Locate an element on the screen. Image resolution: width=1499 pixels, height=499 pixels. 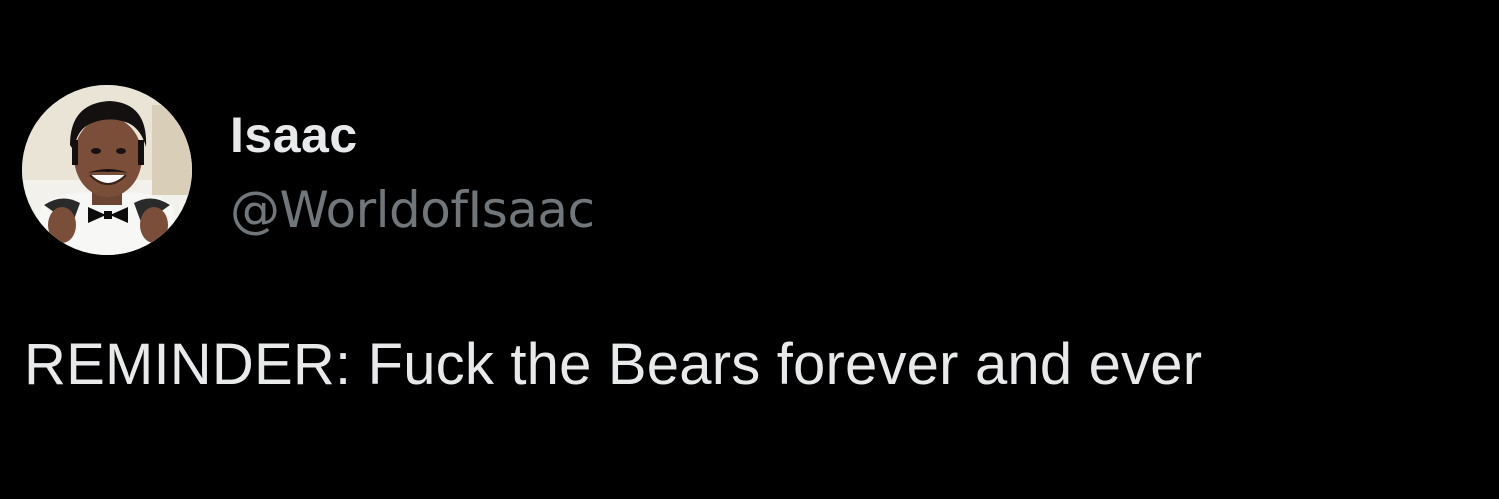
author-handle: @WorldofIsaac is located at coordinates (412, 210).